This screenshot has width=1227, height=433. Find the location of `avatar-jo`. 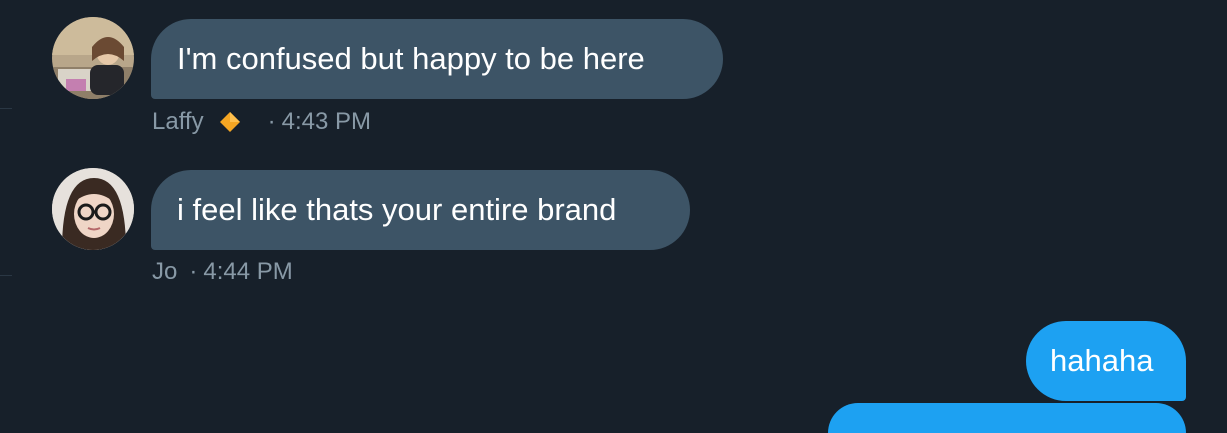

avatar-jo is located at coordinates (93, 209).